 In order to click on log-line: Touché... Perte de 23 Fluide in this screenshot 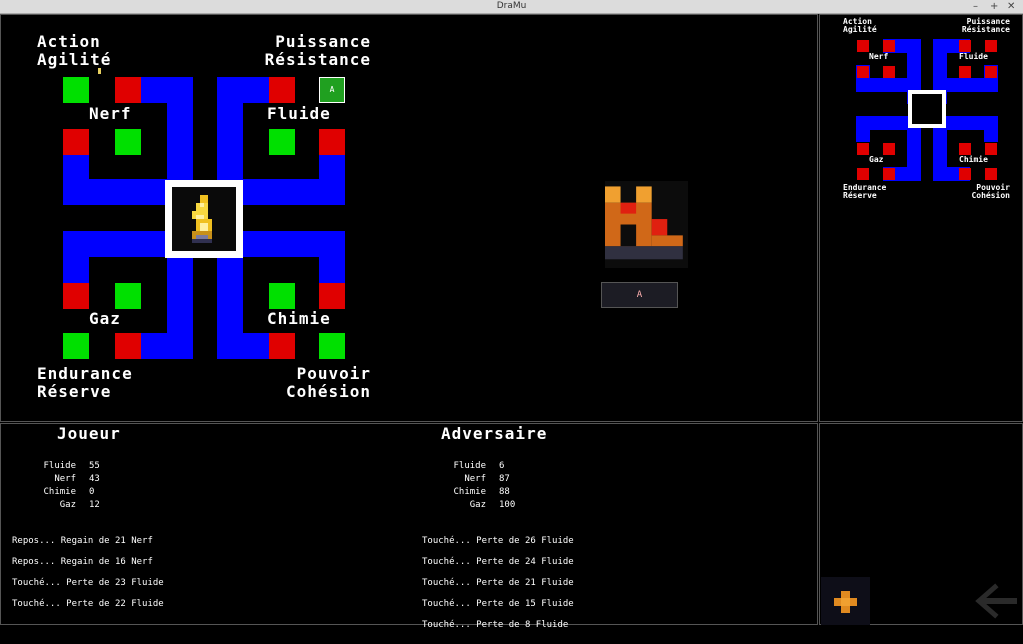, I will do `click(88, 583)`.